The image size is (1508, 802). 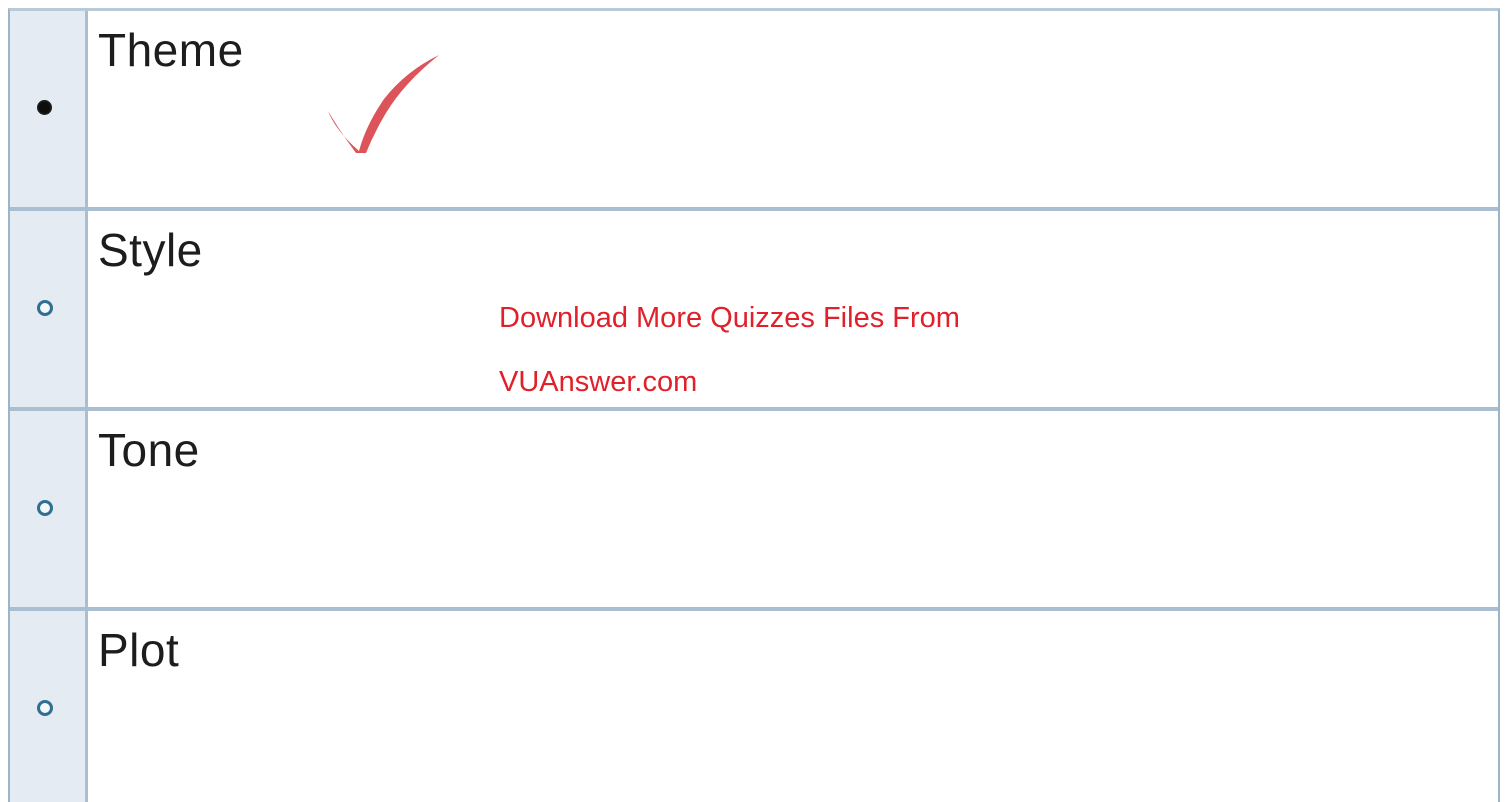 What do you see at coordinates (149, 450) in the screenshot?
I see `option-label-tone: Tone` at bounding box center [149, 450].